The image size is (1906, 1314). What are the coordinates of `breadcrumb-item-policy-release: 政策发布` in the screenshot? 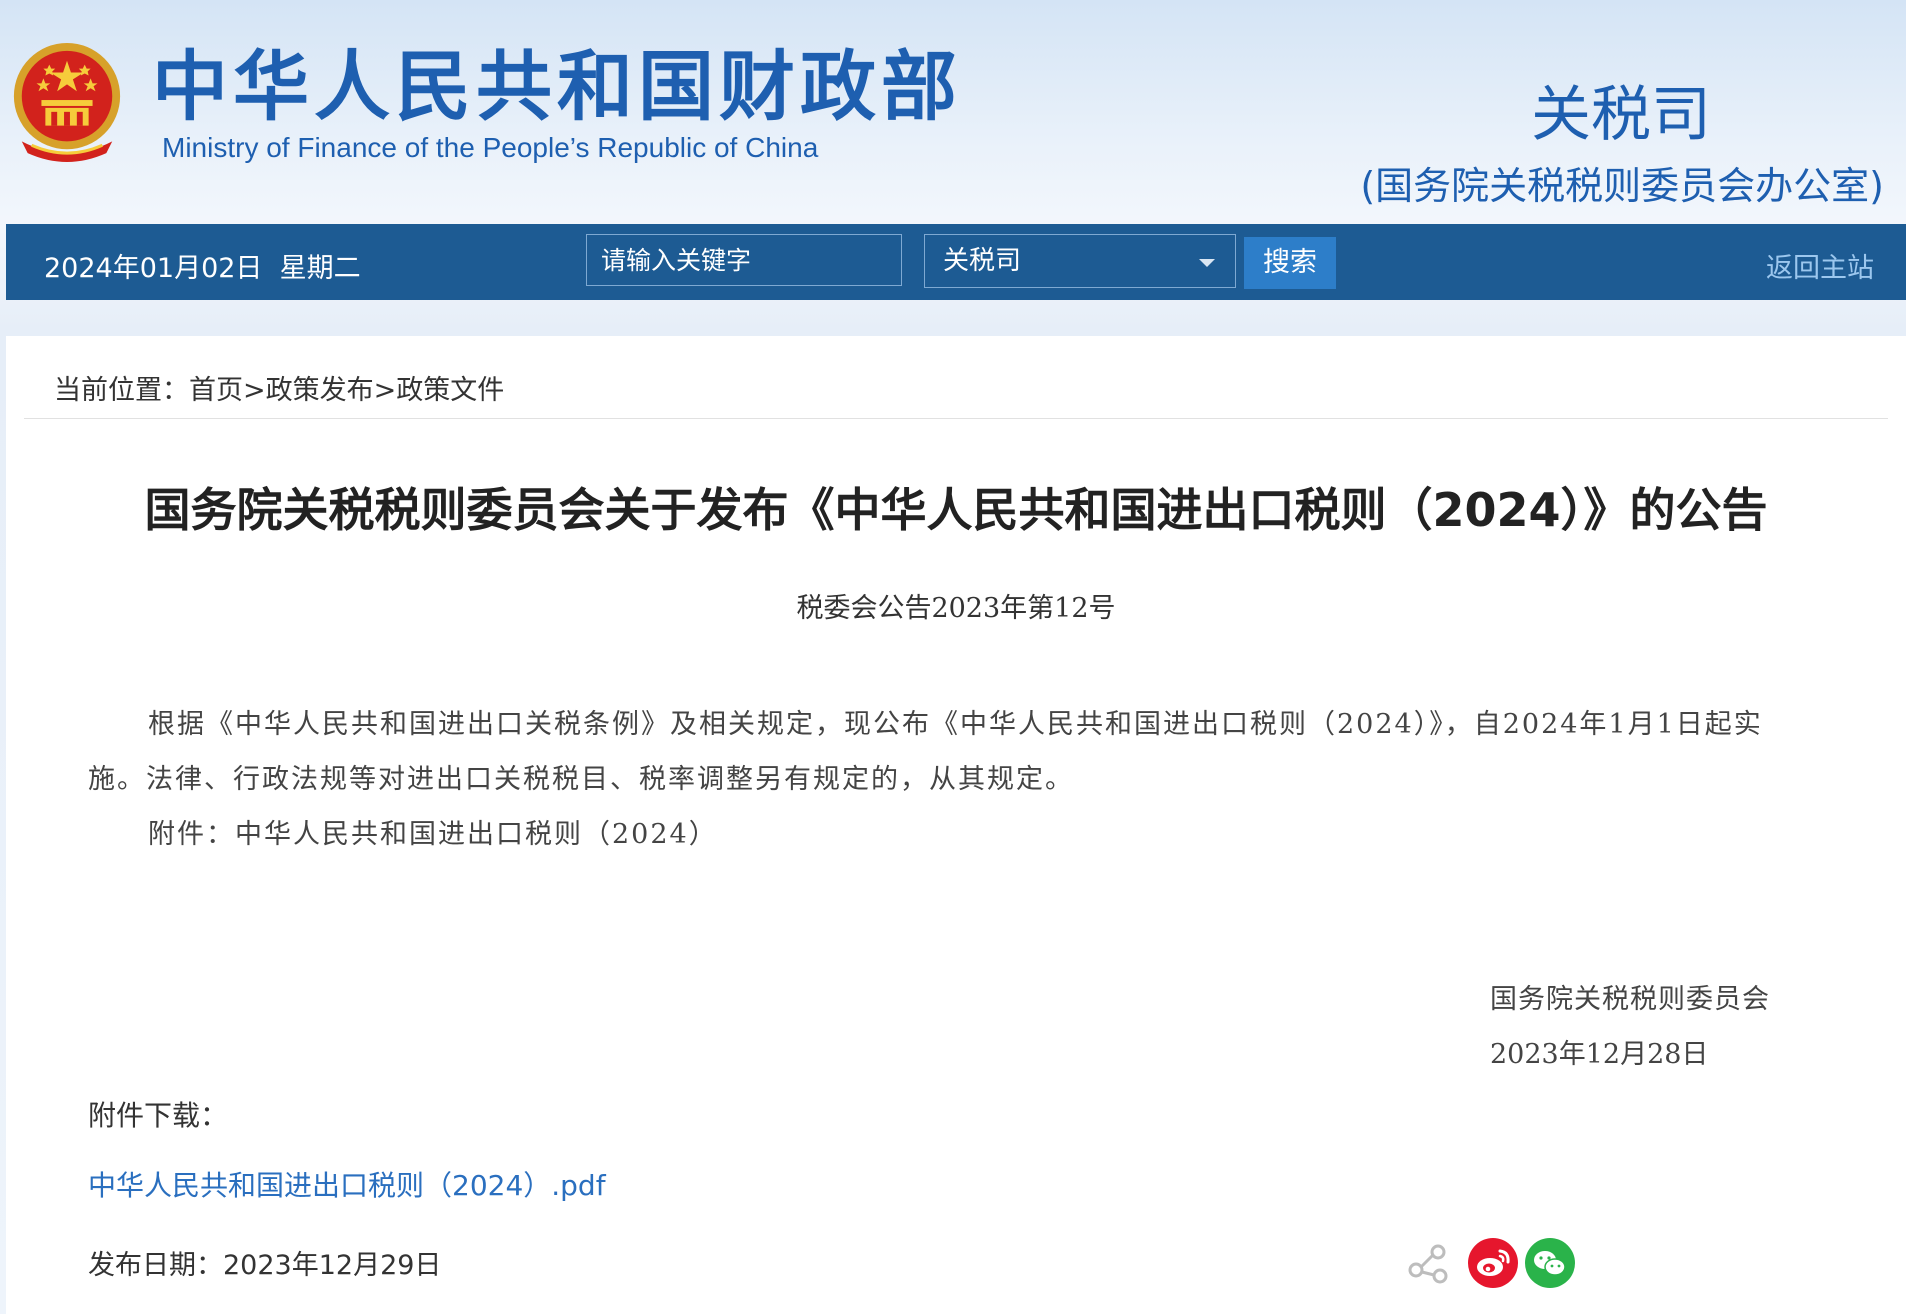 It's located at (320, 390).